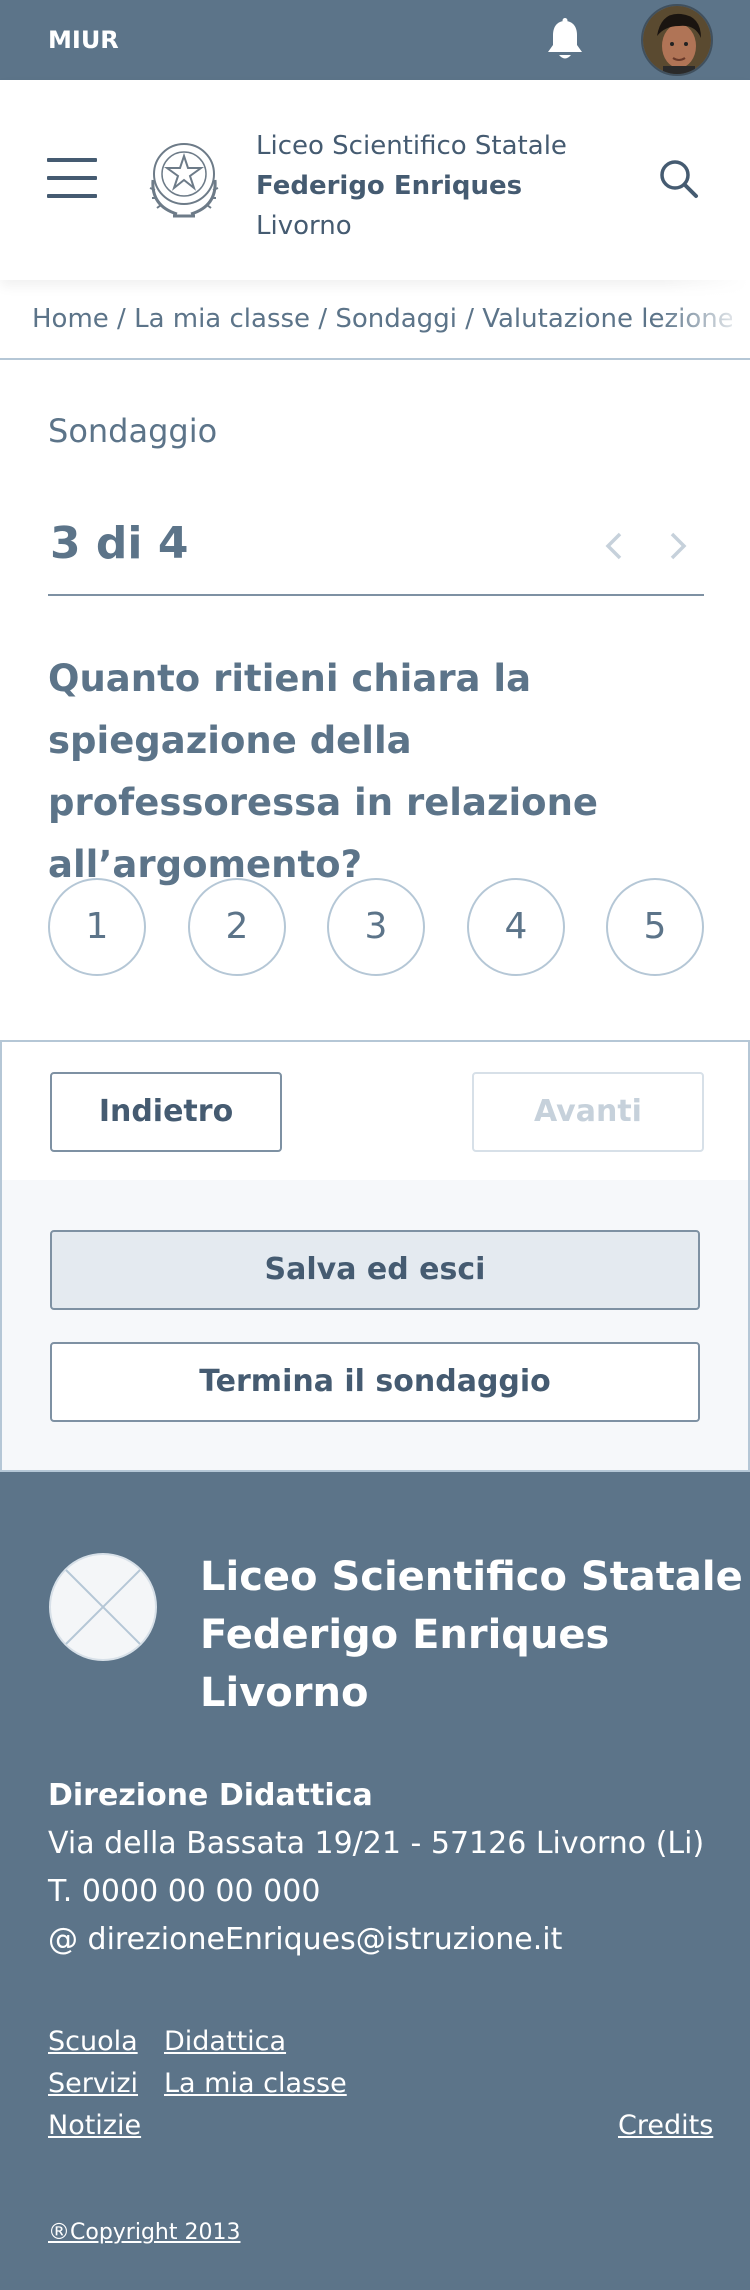  Describe the element at coordinates (119, 543) in the screenshot. I see `step-counter: 3 di 4` at that location.